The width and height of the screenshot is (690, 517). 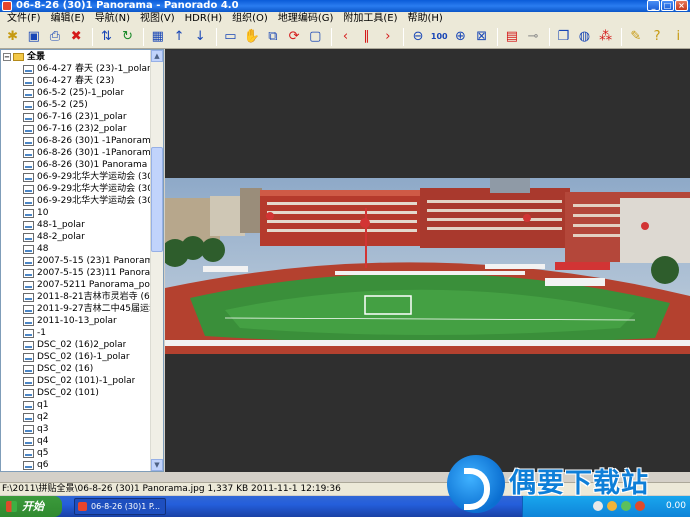 What do you see at coordinates (33, 37) in the screenshot?
I see `open-image-icon: ▣` at bounding box center [33, 37].